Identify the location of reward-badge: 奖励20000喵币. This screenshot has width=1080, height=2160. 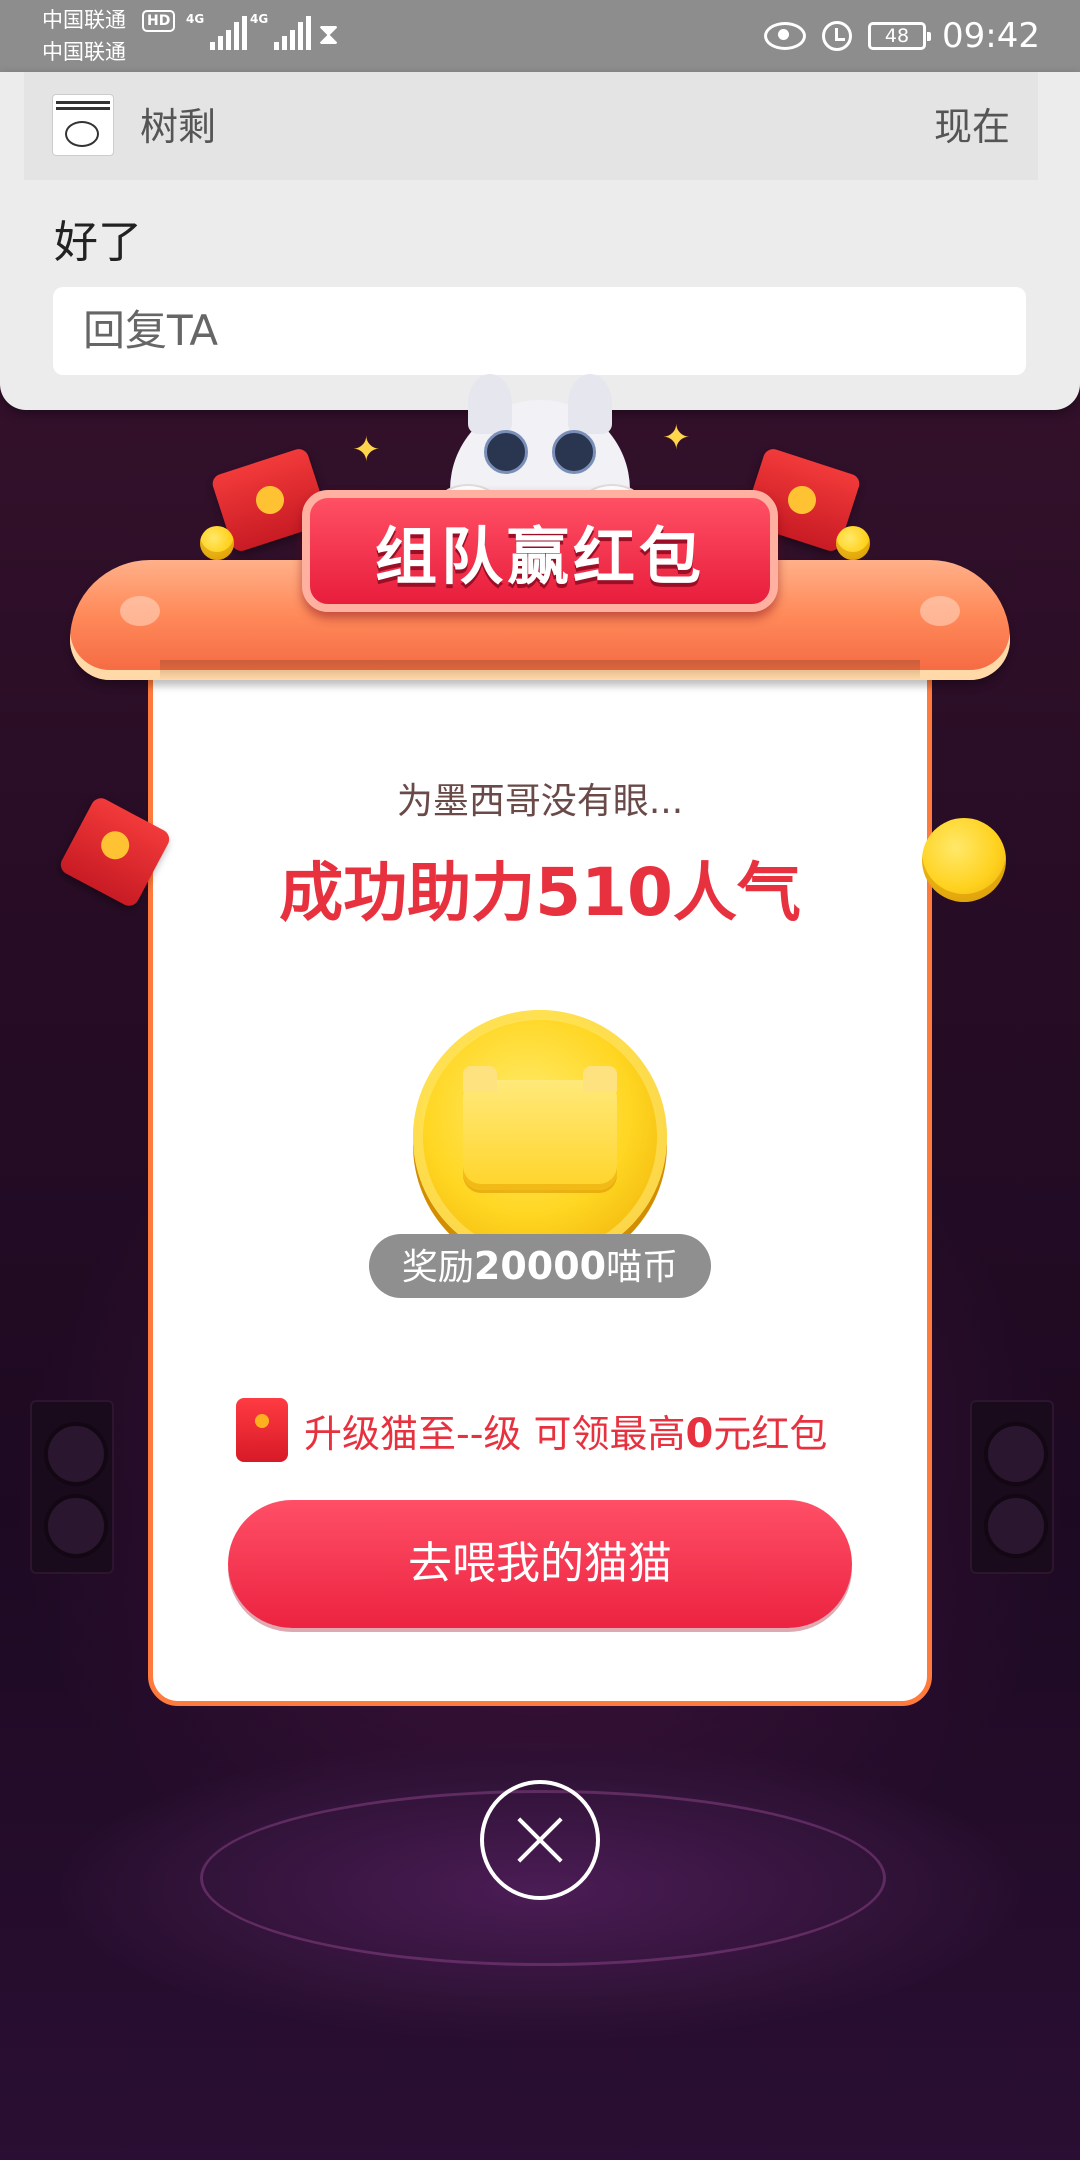
(540, 1266).